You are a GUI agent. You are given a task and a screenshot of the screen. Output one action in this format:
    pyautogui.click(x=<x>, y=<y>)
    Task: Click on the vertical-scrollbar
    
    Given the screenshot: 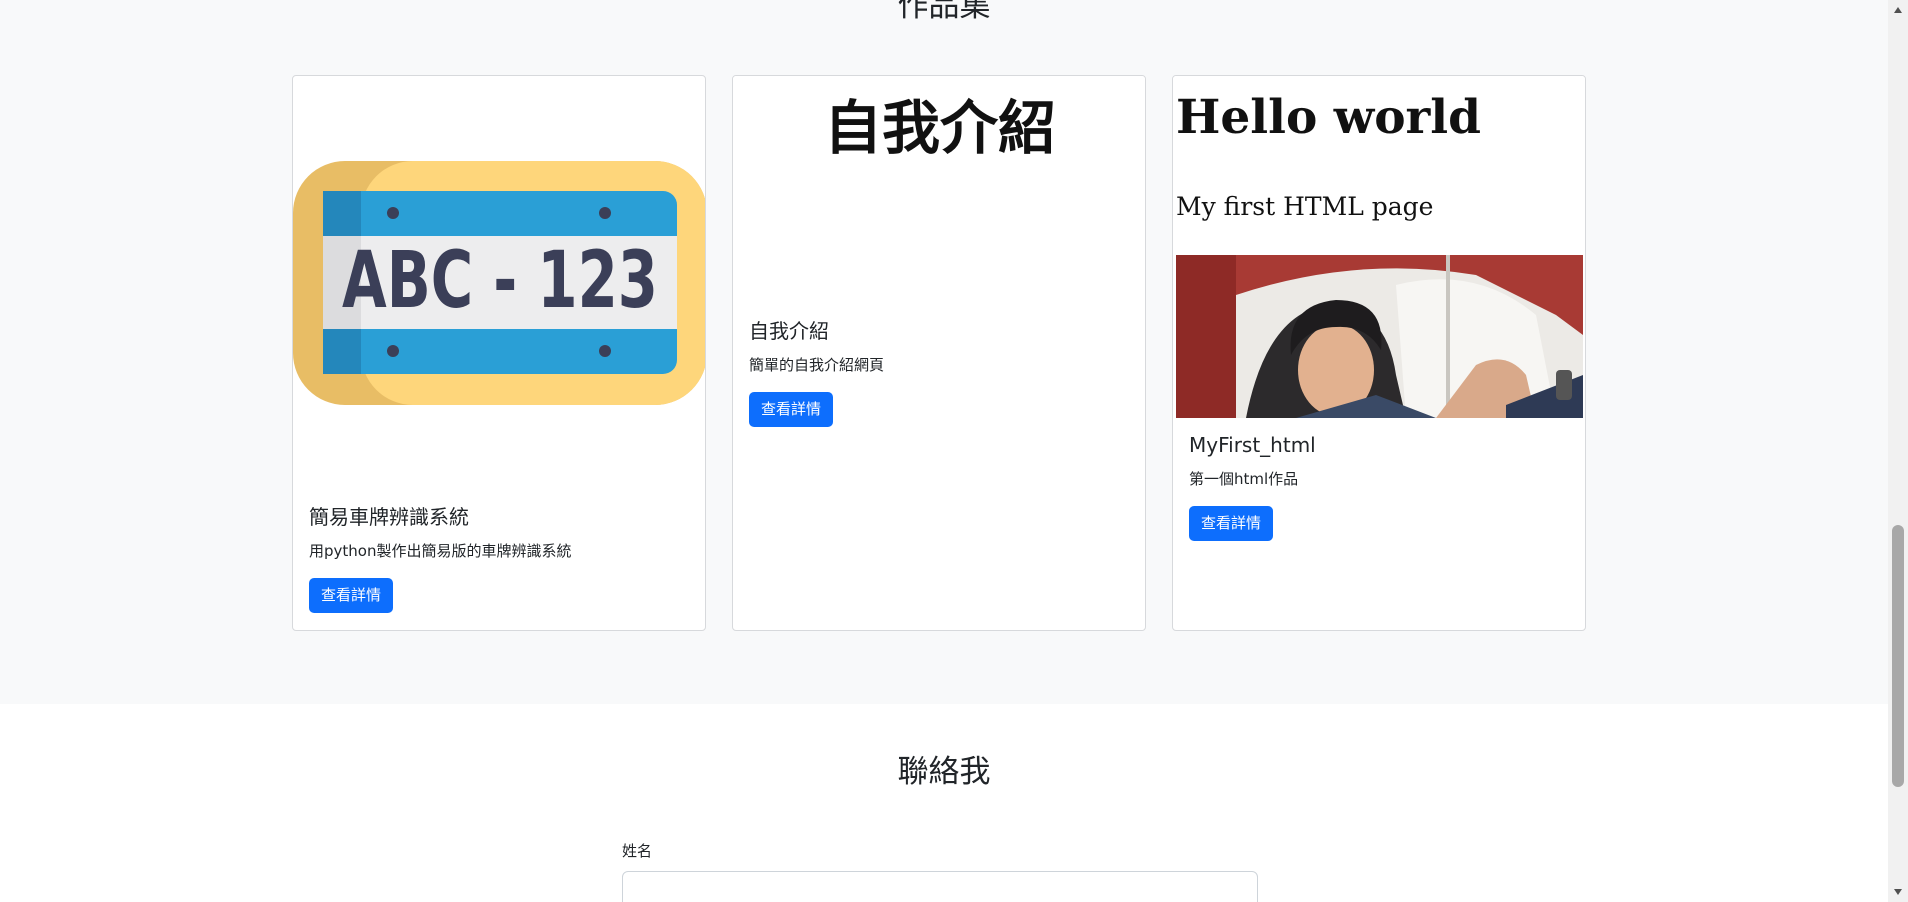 What is the action you would take?
    pyautogui.click(x=1898, y=451)
    